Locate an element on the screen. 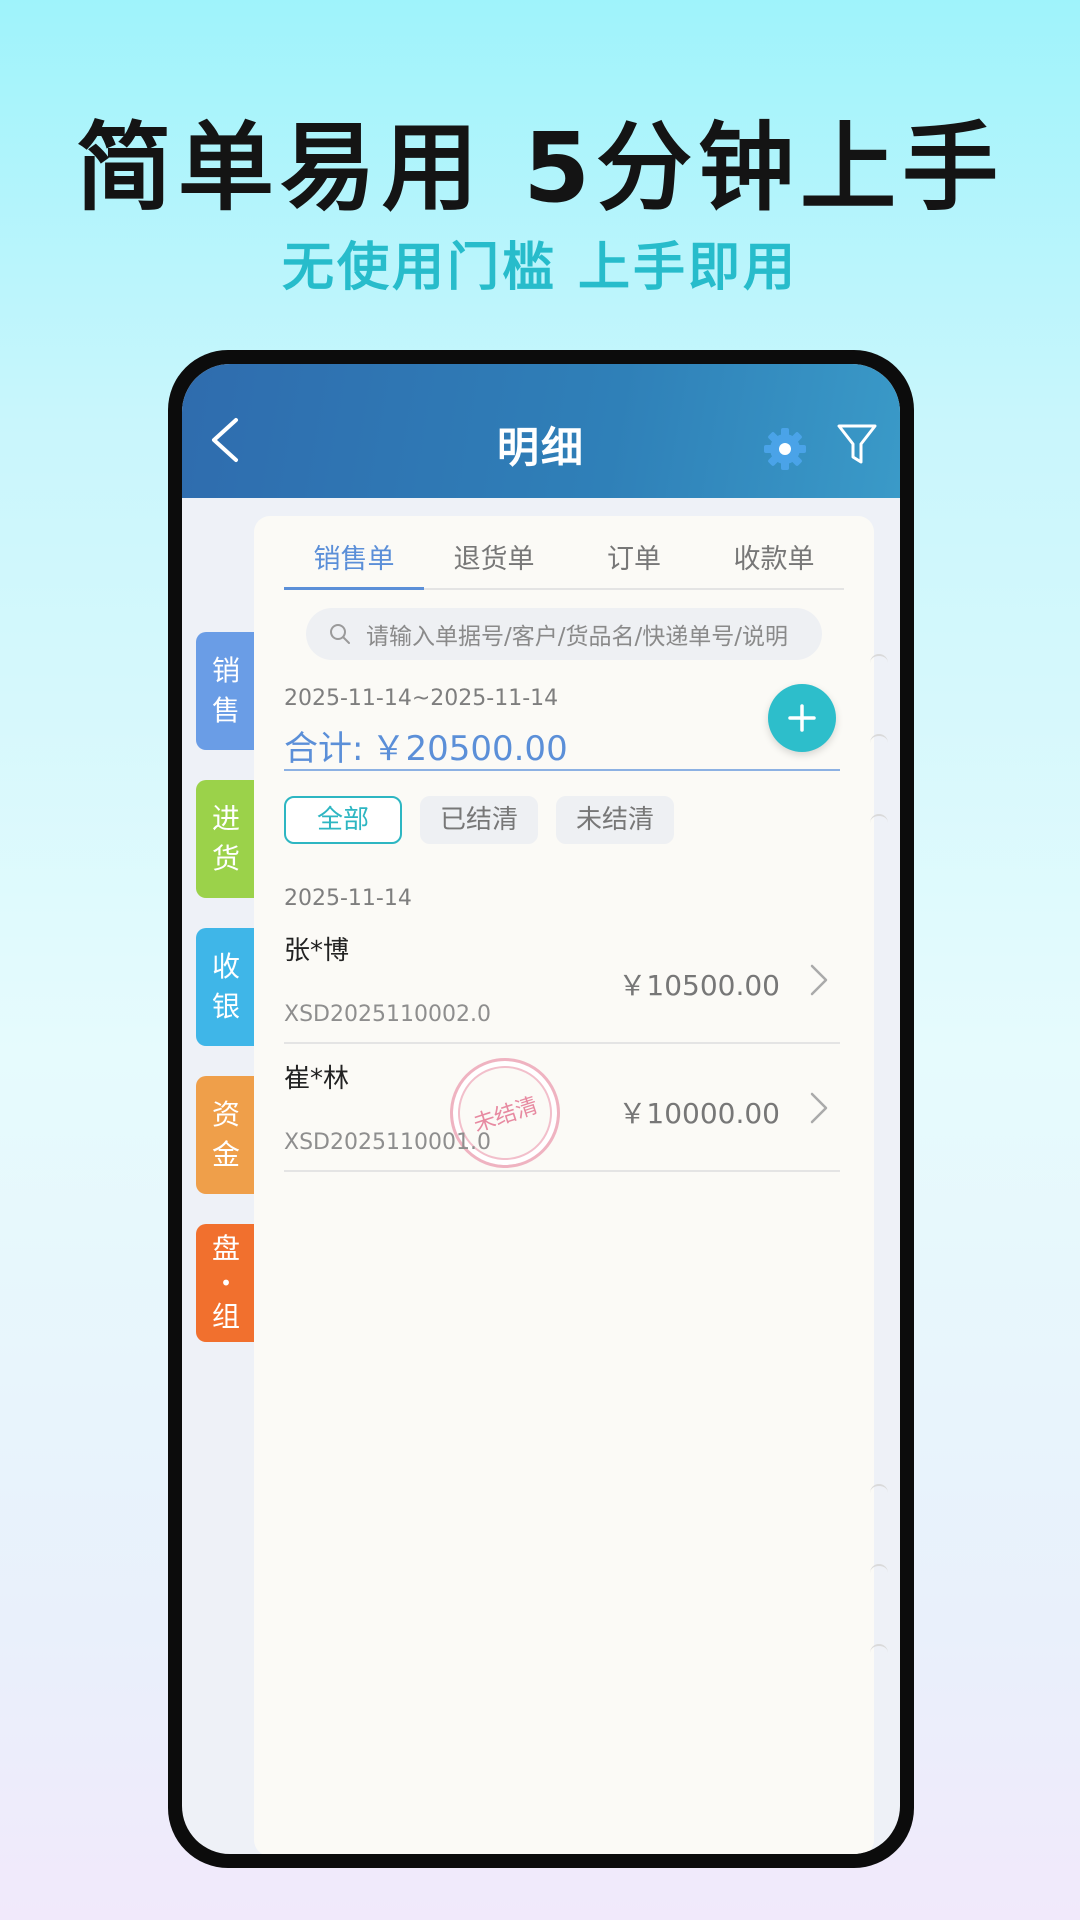 The image size is (1080, 1920). binder-holes is located at coordinates (885, 1109).